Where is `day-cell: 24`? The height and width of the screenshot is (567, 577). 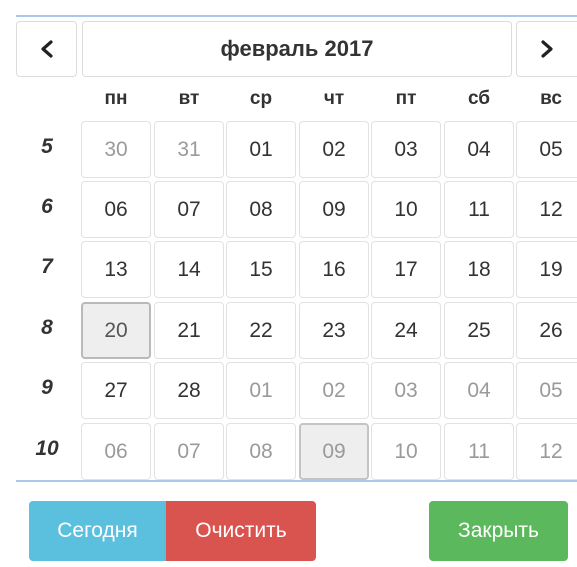 day-cell: 24 is located at coordinates (406, 330).